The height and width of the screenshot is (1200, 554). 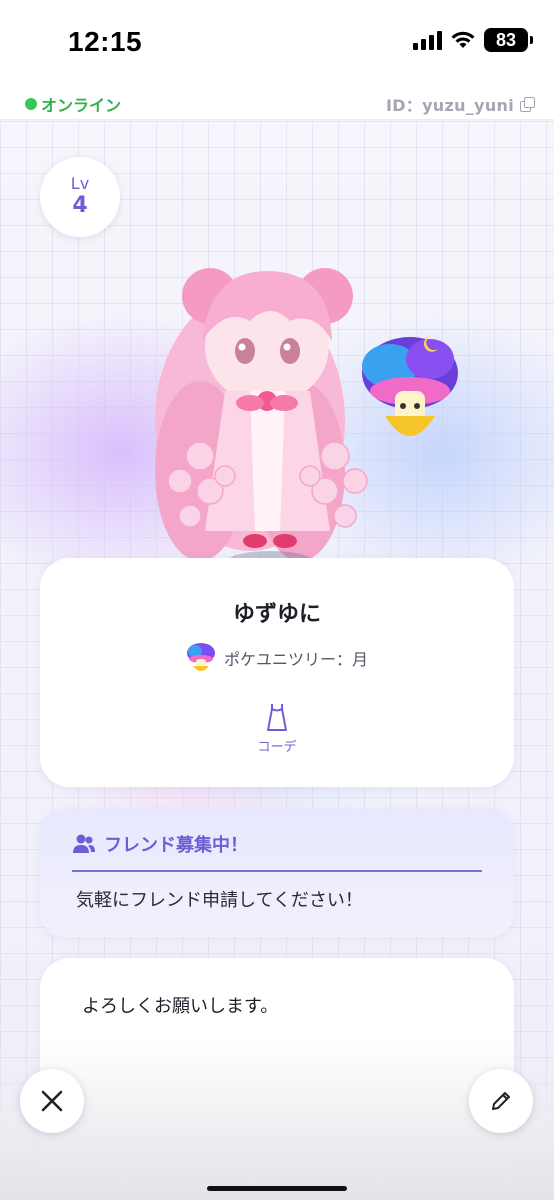 I want to click on user-id: ID：yuzu_yuni, so click(x=460, y=104).